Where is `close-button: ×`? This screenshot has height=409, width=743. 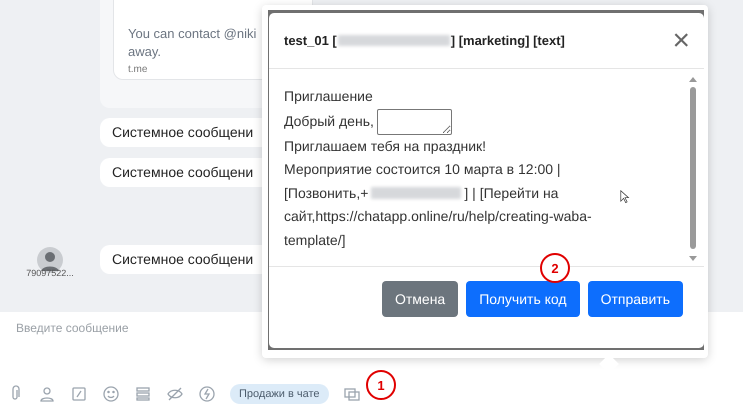 close-button: × is located at coordinates (681, 41).